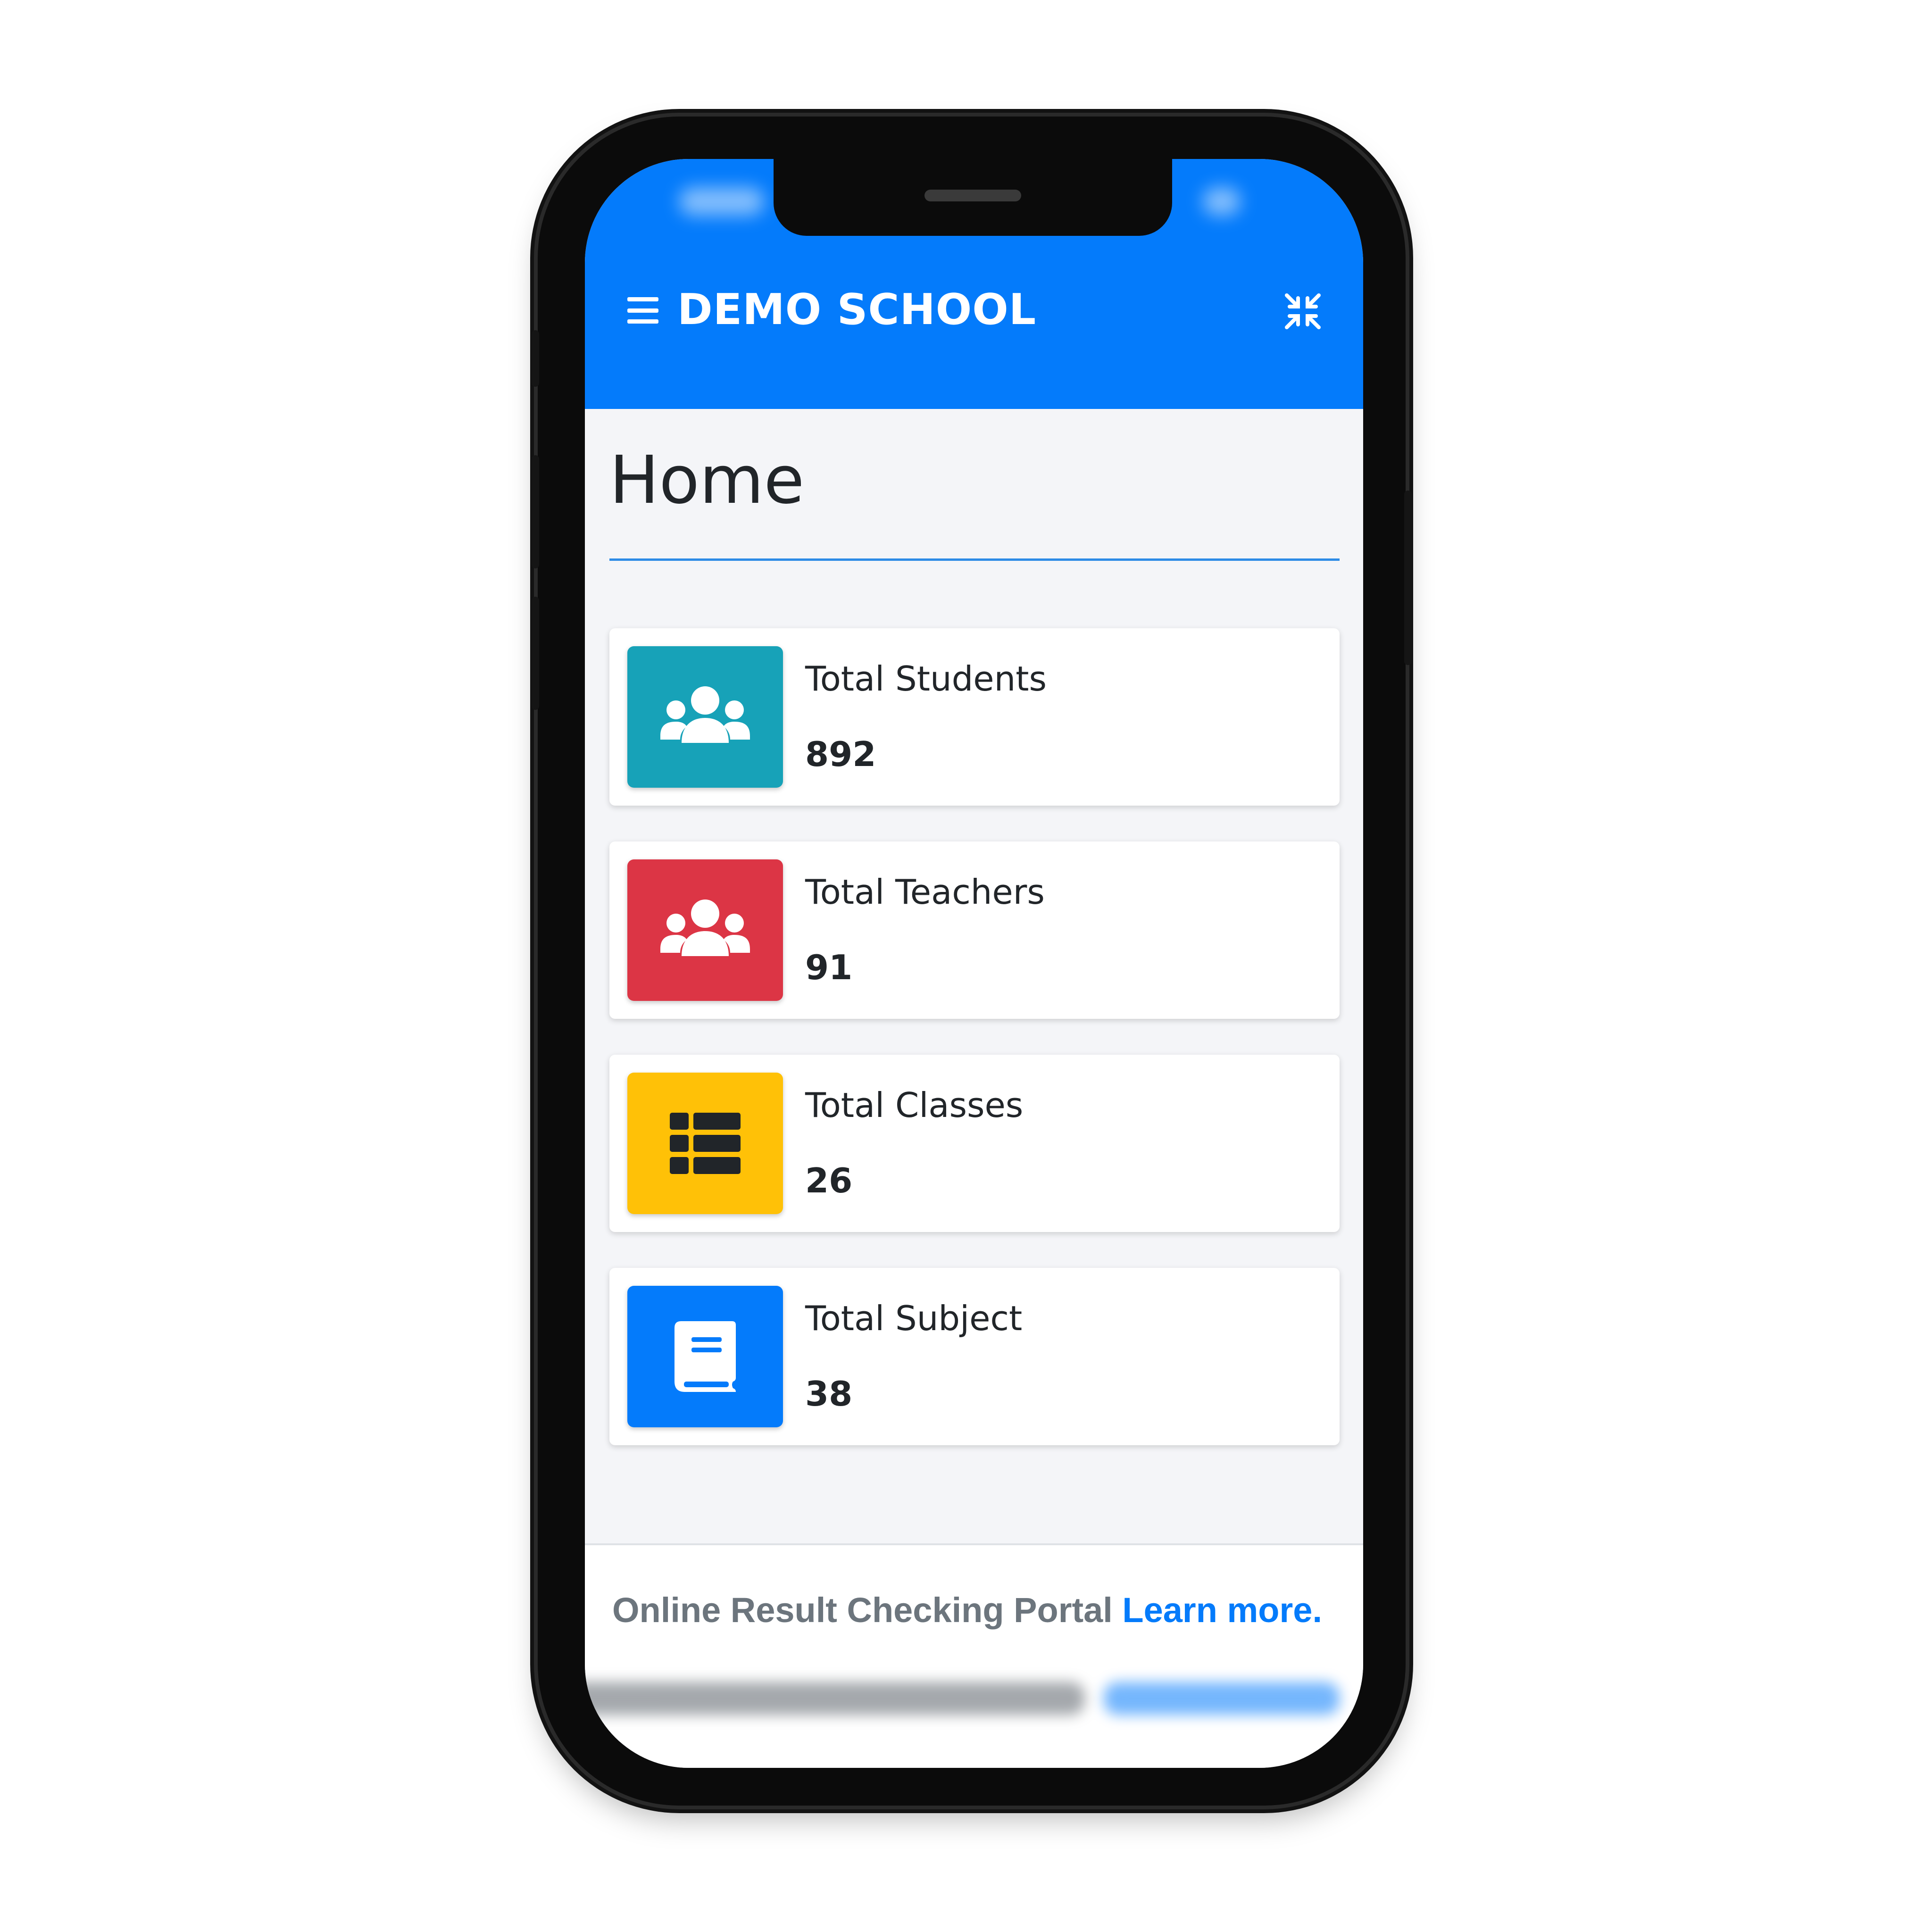 The width and height of the screenshot is (1932, 1932). I want to click on stat-label: Total Teachers, so click(925, 892).